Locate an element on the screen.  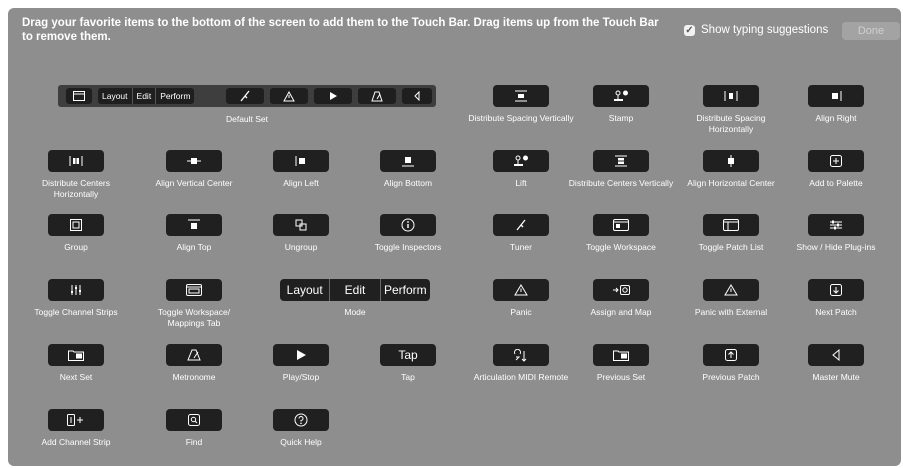
checkbox-check-icon: ✓ is located at coordinates (689, 30).